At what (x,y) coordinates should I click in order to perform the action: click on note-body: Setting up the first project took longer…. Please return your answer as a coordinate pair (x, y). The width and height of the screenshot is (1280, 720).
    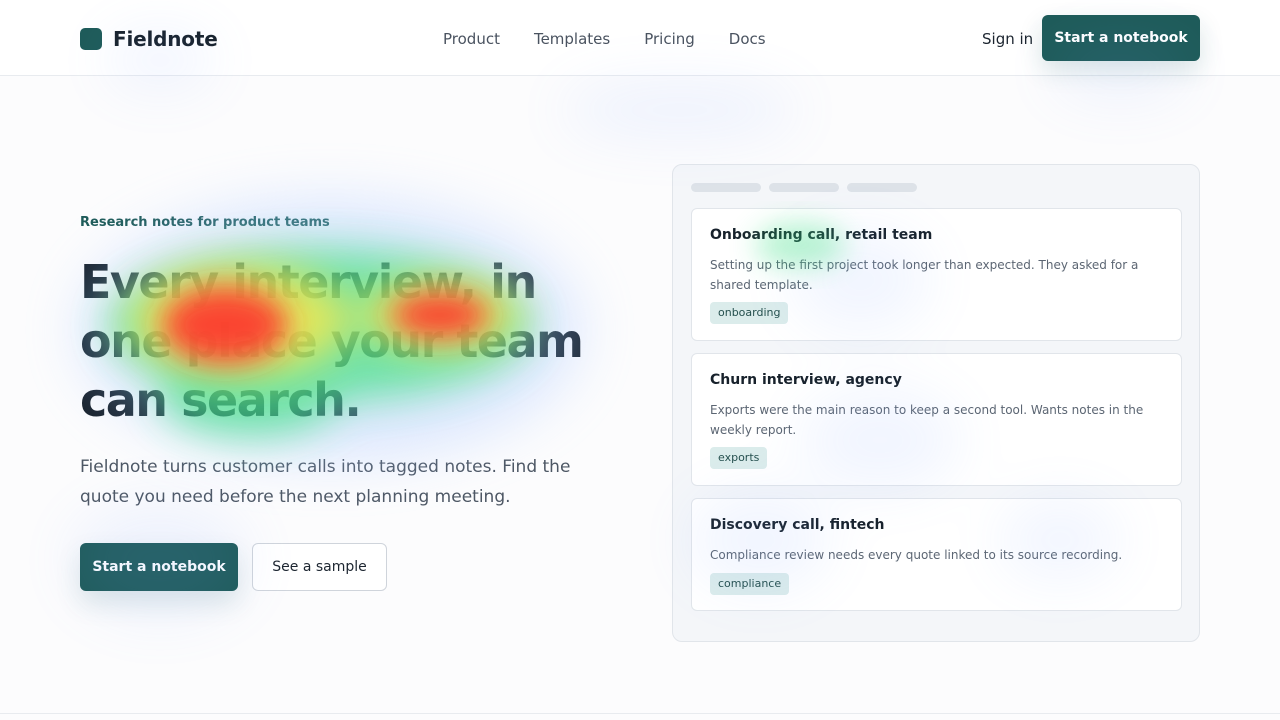
    Looking at the image, I should click on (924, 275).